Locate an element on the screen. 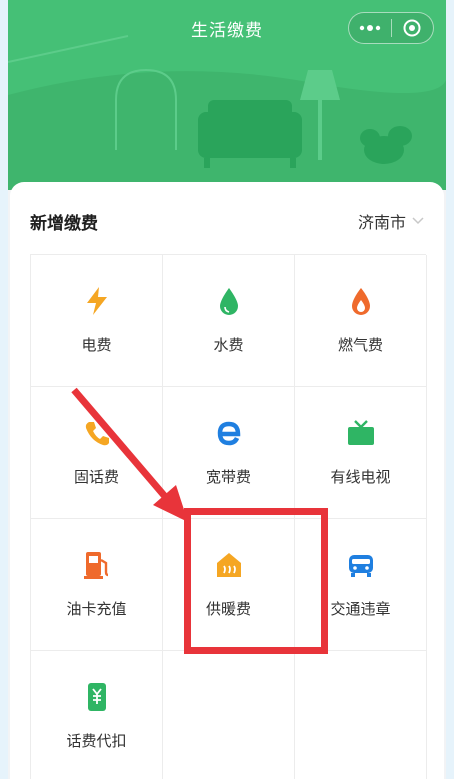 The image size is (454, 779). city-selector: 济南市 is located at coordinates (391, 221).